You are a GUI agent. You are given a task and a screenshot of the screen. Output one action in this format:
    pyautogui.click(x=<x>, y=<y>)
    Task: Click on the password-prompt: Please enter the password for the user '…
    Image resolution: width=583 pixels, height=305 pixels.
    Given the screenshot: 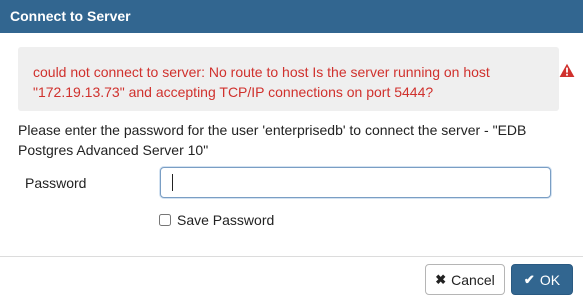 What is the action you would take?
    pyautogui.click(x=272, y=140)
    